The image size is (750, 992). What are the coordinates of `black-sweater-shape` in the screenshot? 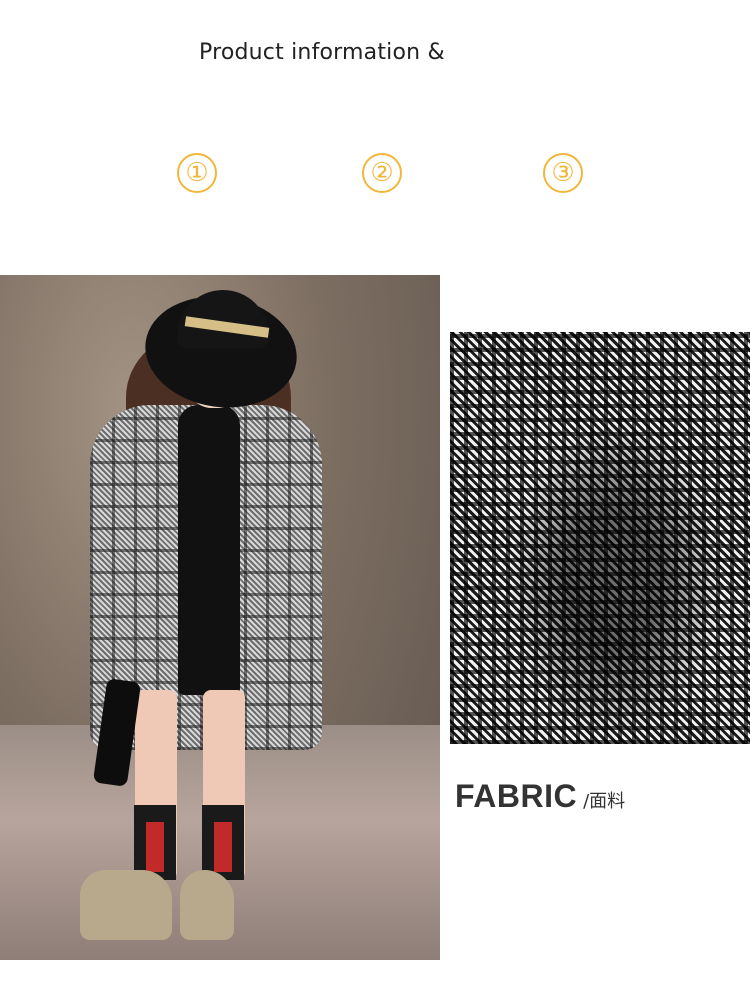 It's located at (209, 550).